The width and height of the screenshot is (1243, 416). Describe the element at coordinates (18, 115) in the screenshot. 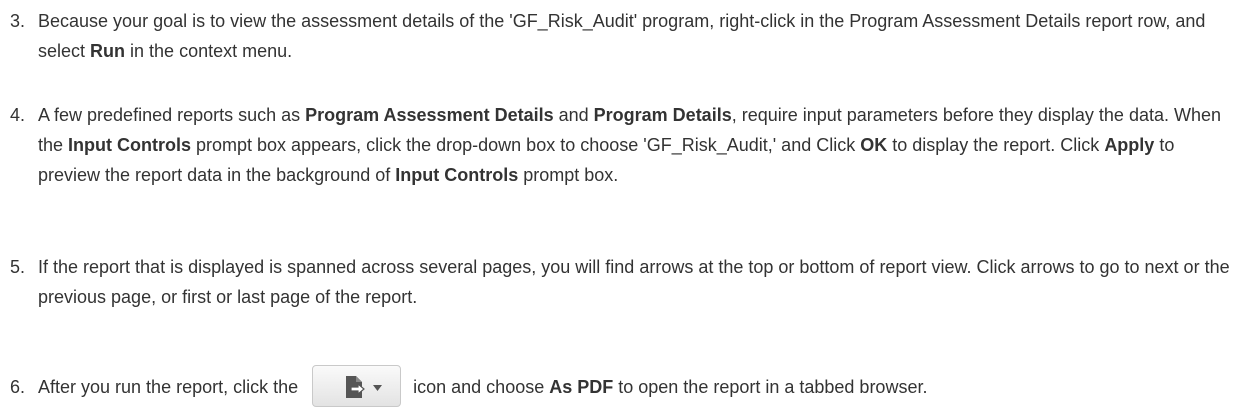

I see `step-number: 4.` at that location.